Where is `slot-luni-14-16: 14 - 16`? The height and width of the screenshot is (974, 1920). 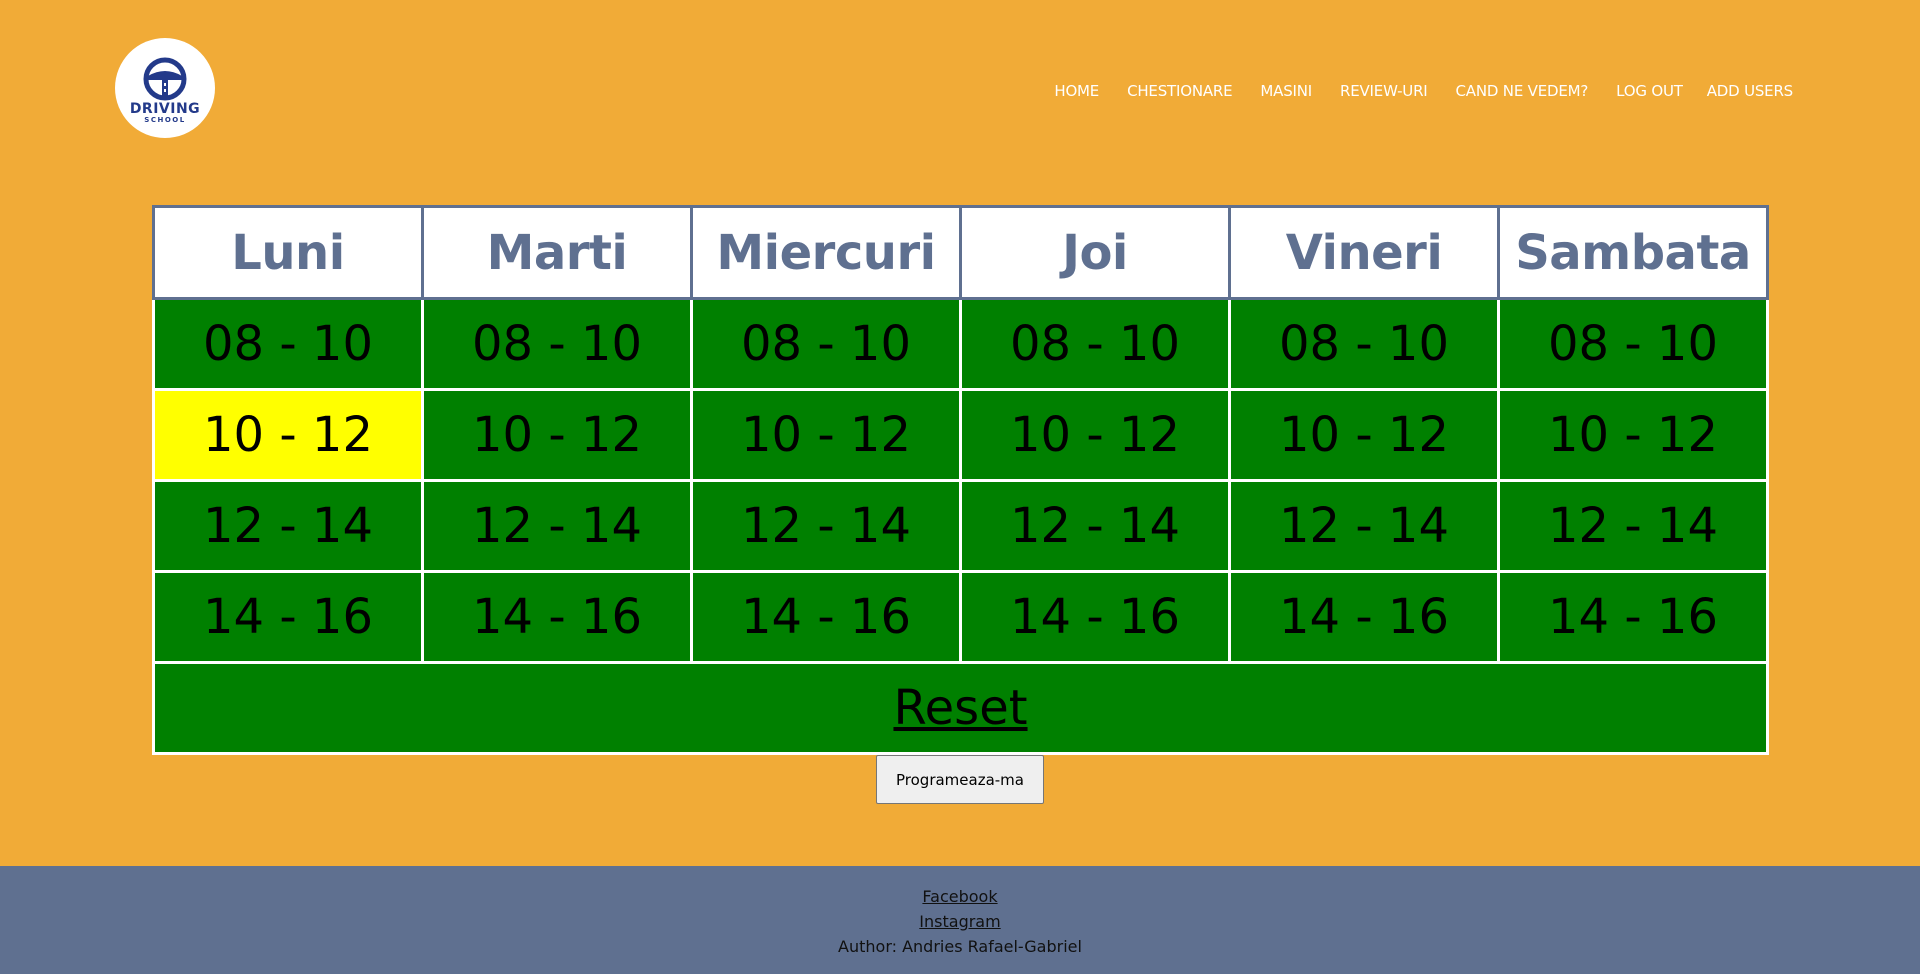
slot-luni-14-16: 14 - 16 is located at coordinates (288, 617).